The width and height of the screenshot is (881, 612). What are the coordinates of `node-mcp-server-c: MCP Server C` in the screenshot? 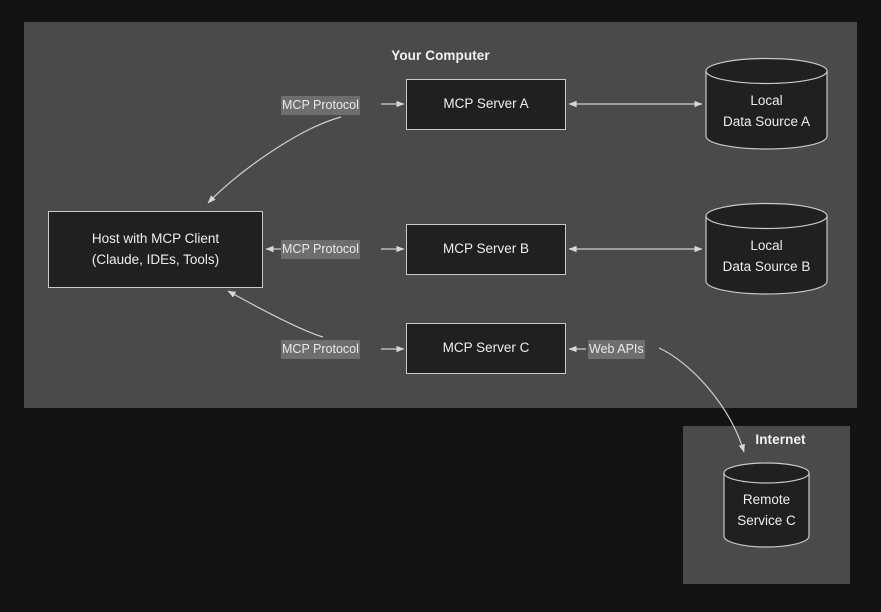 It's located at (486, 348).